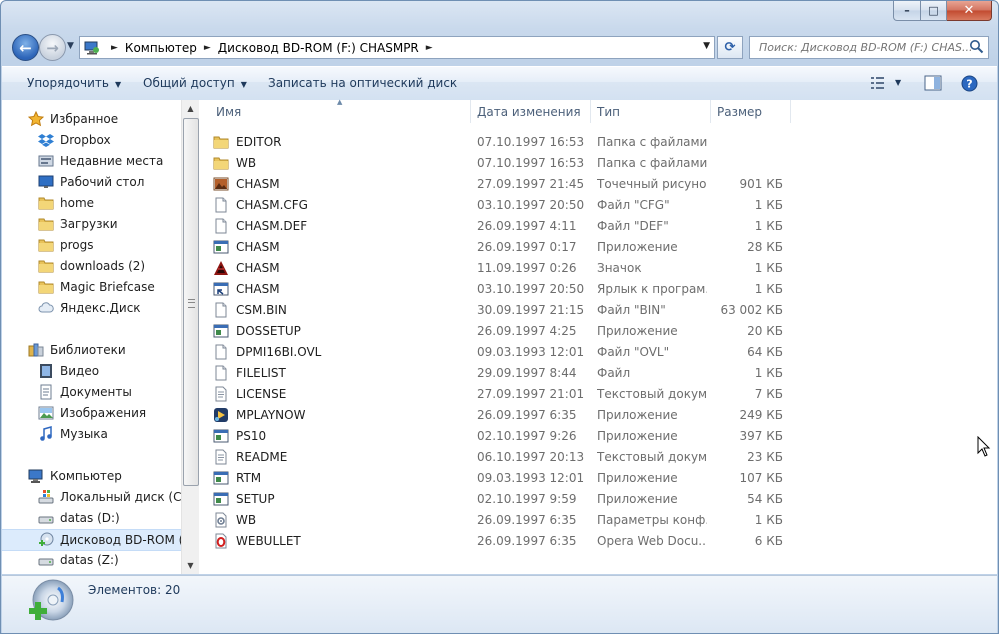 Image resolution: width=999 pixels, height=634 pixels. Describe the element at coordinates (190, 108) in the screenshot. I see `scroll-up-button: ▲` at that location.